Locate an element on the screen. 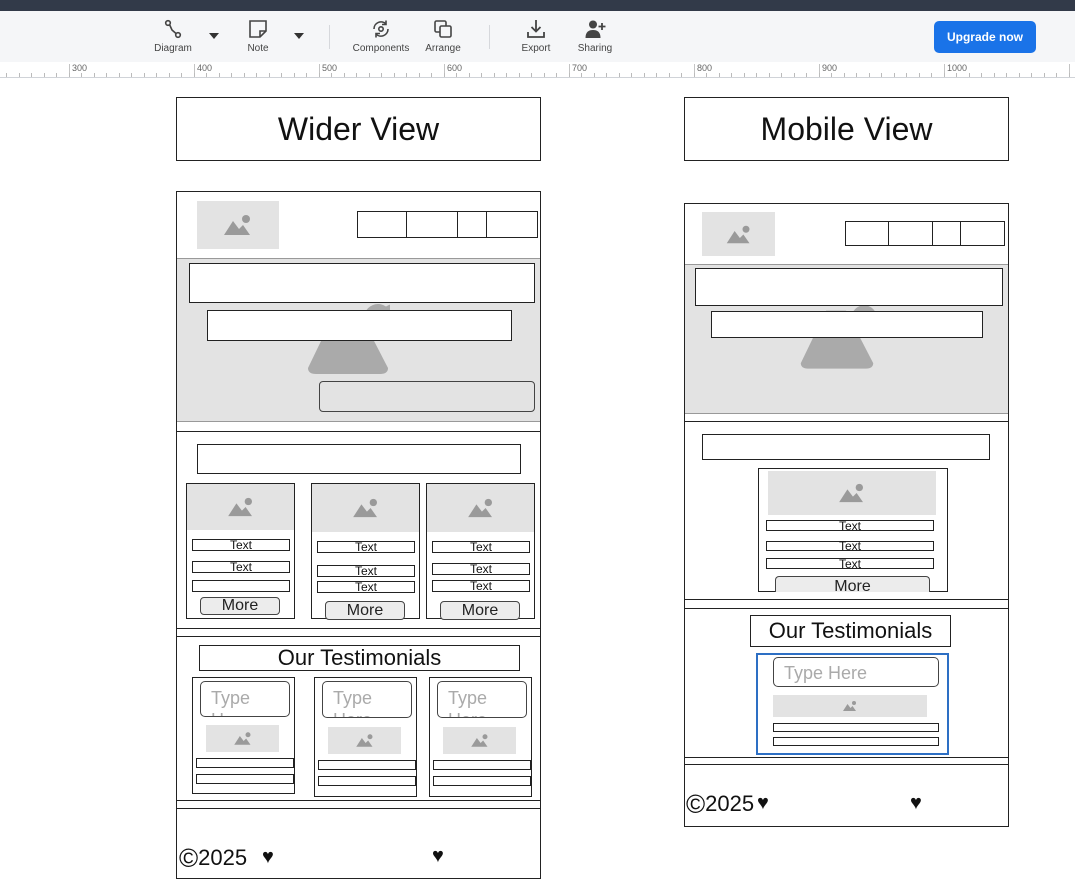 The width and height of the screenshot is (1075, 884). wide-logo-image-placeholder is located at coordinates (238, 225).